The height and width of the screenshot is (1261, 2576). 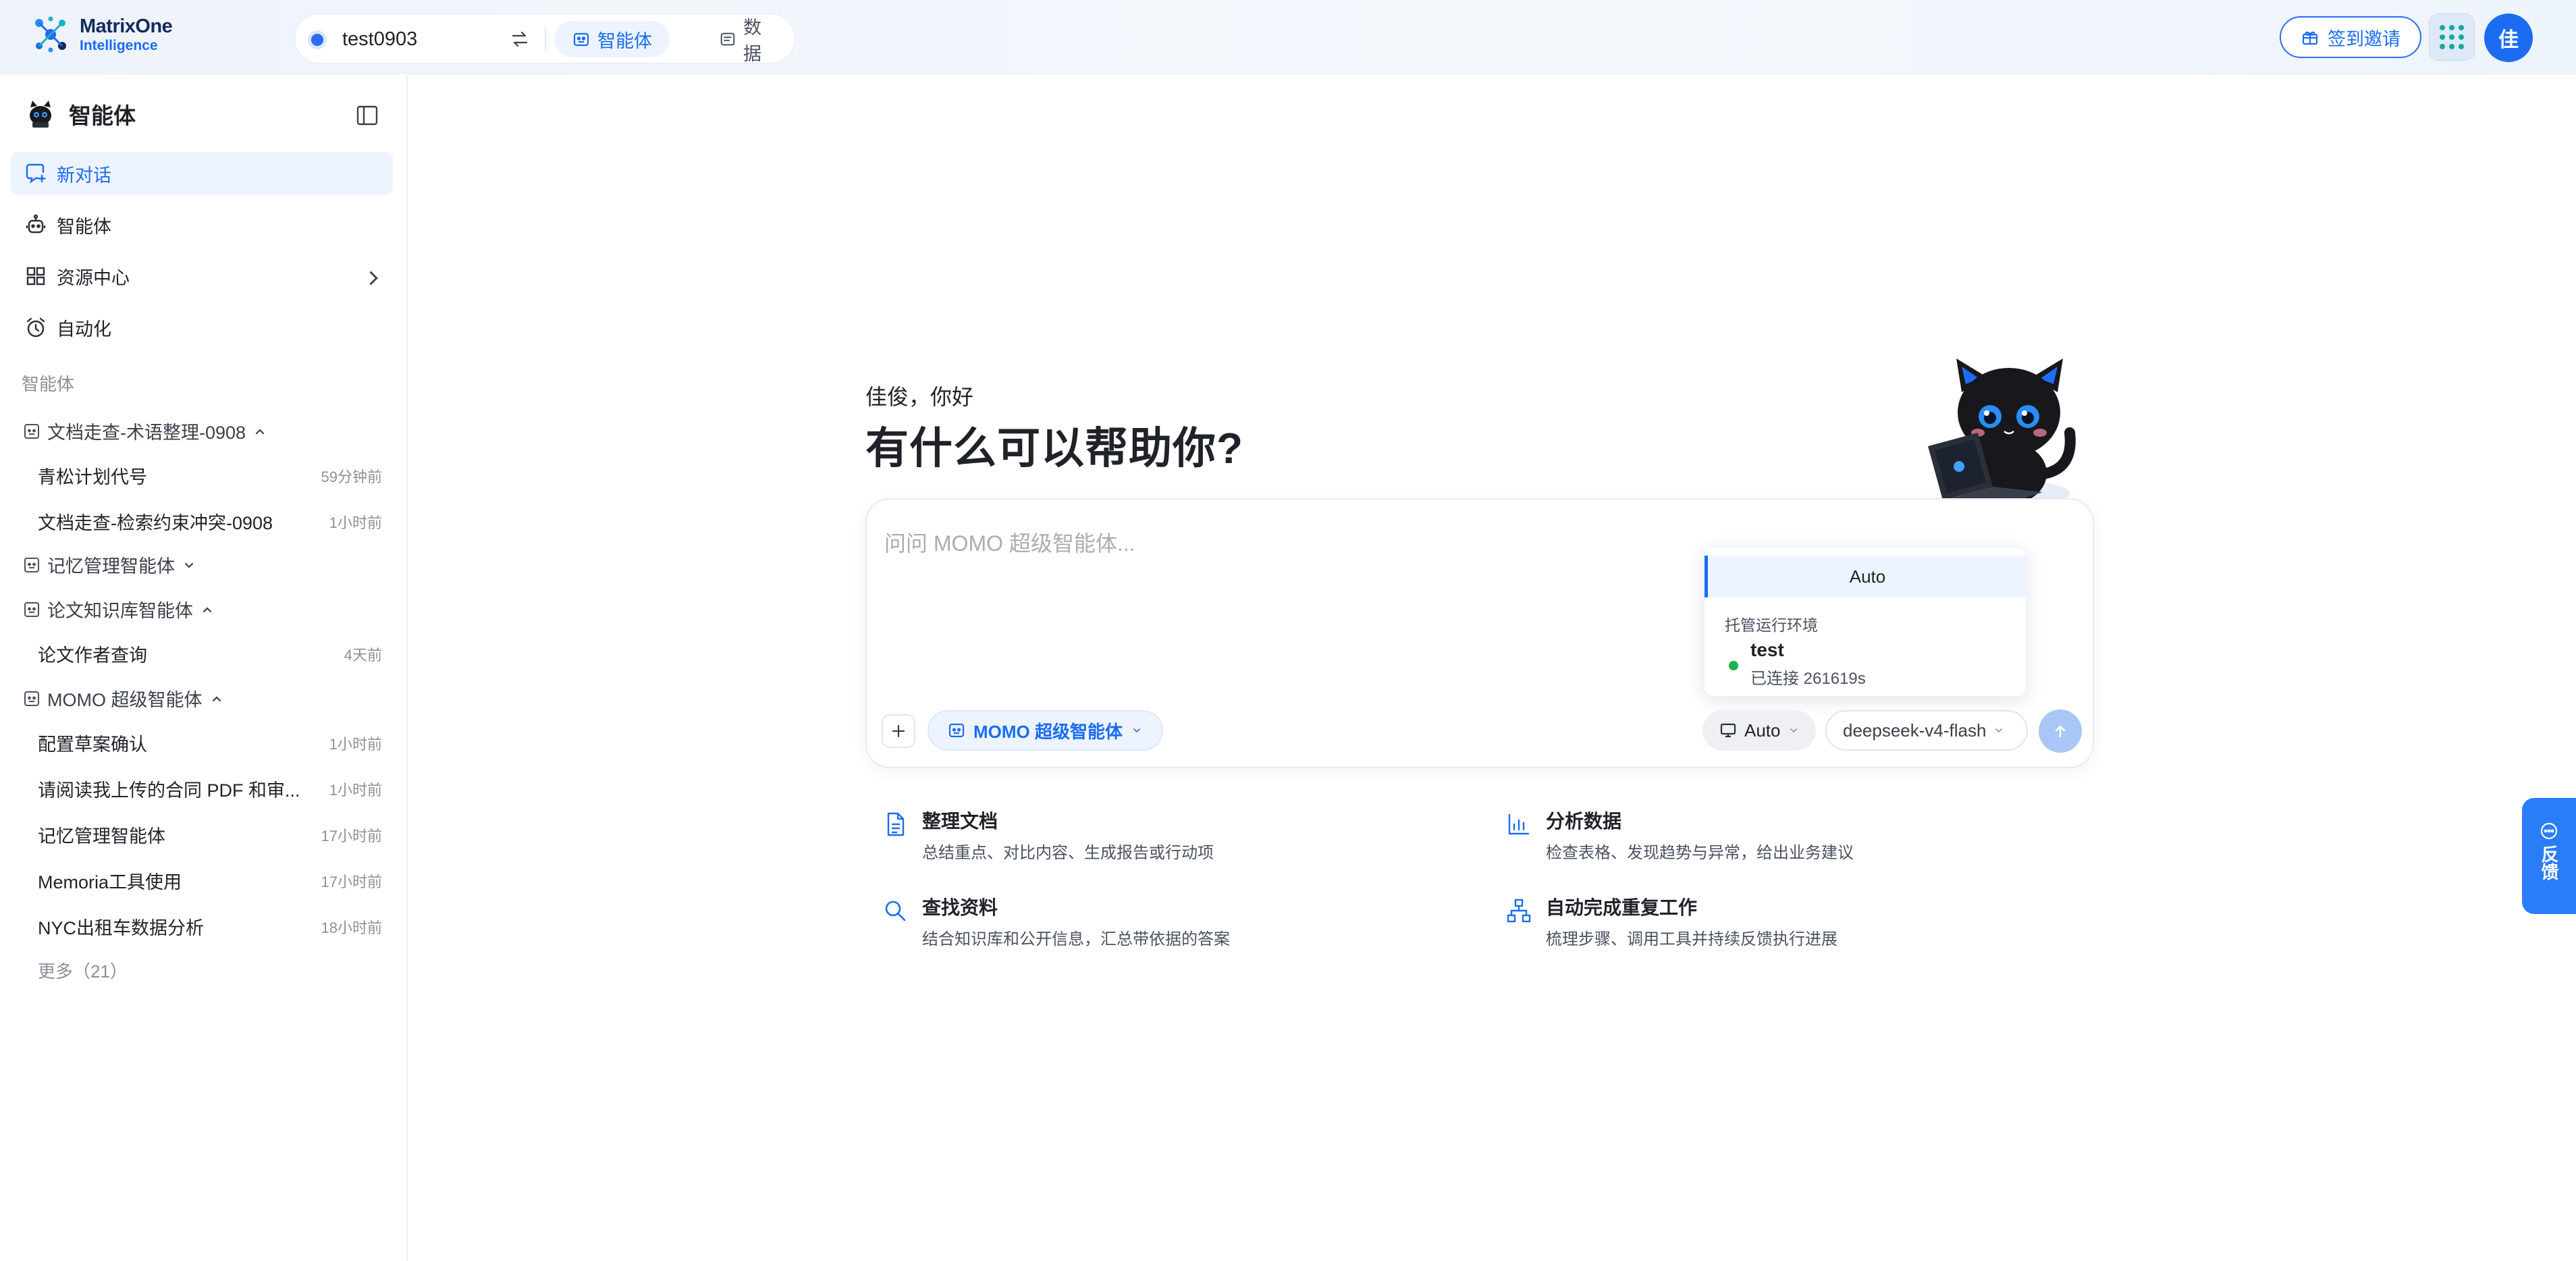 What do you see at coordinates (2549, 856) in the screenshot?
I see `feedback-button: 反馈` at bounding box center [2549, 856].